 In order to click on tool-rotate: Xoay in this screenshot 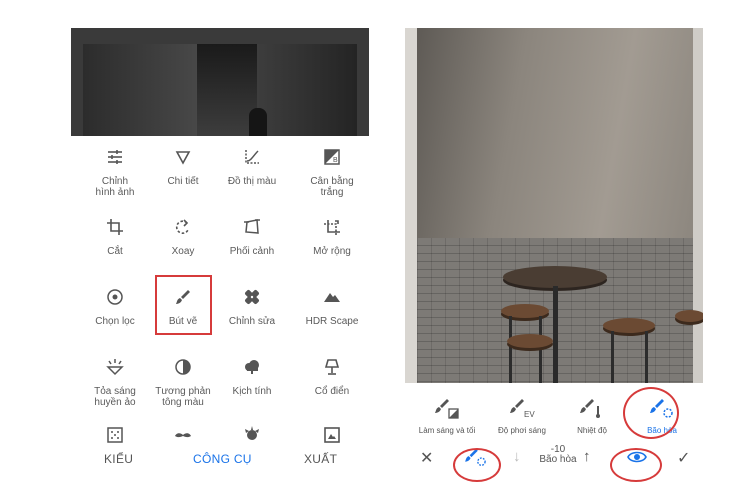, I will do `click(183, 236)`.